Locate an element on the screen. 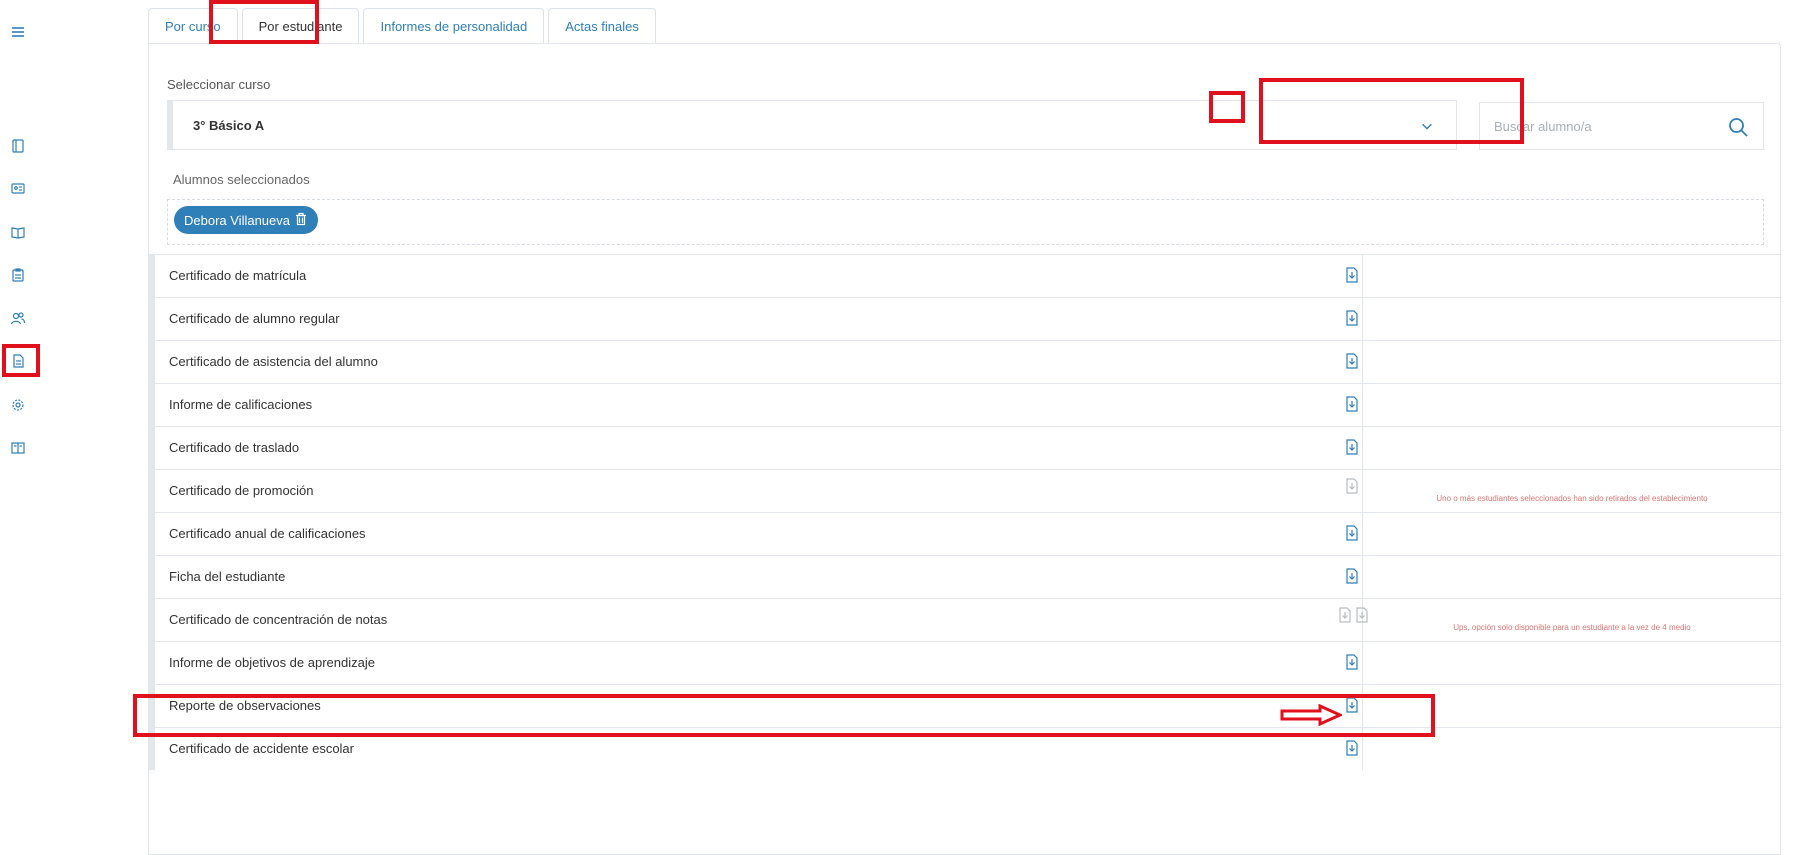  document-label: Certificado de traslado is located at coordinates (234, 447).